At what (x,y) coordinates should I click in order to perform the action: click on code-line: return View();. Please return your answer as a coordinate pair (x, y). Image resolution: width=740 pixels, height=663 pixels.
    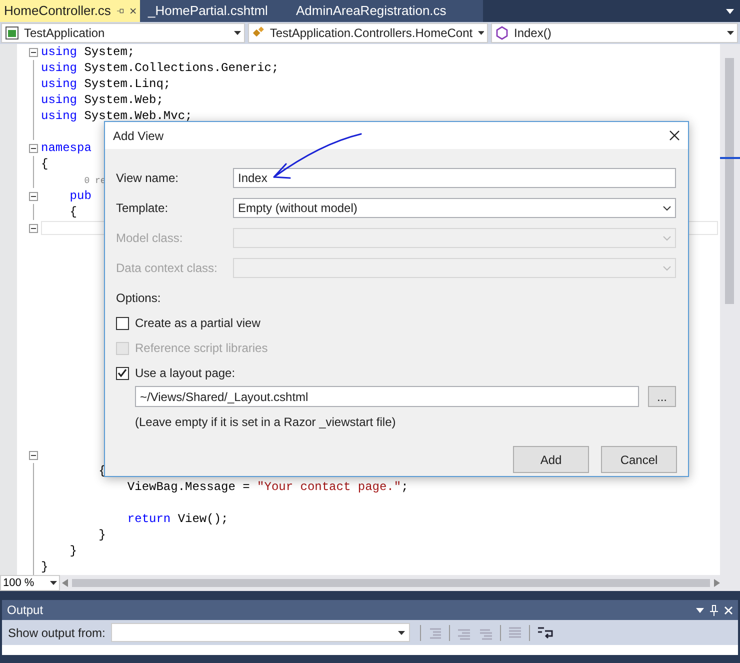
    Looking at the image, I should click on (177, 519).